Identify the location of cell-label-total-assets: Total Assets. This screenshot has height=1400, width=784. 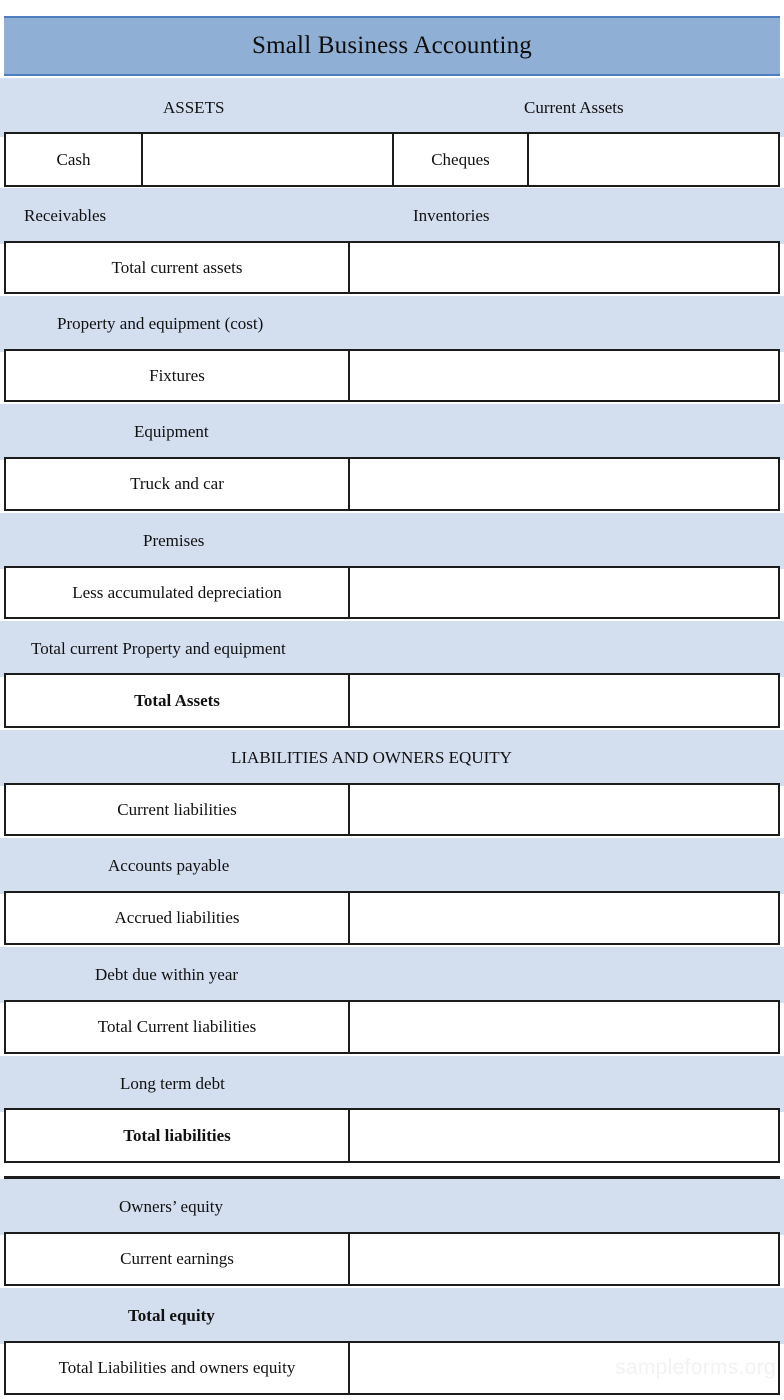
(178, 700).